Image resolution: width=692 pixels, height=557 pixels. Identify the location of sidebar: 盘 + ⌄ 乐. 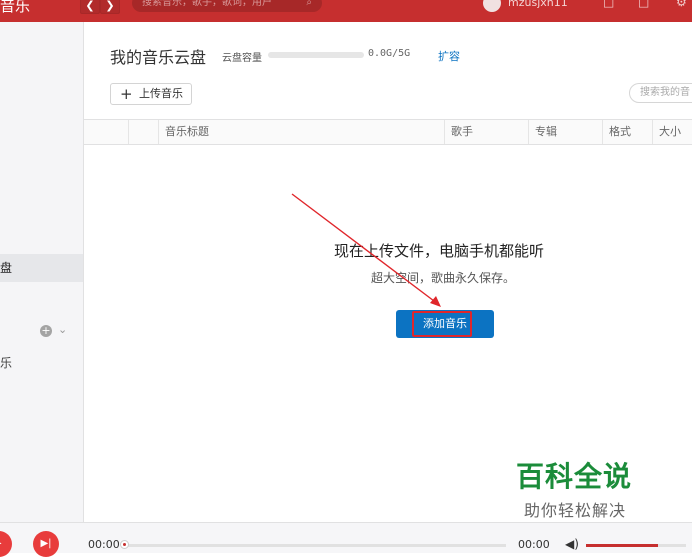
(42, 272).